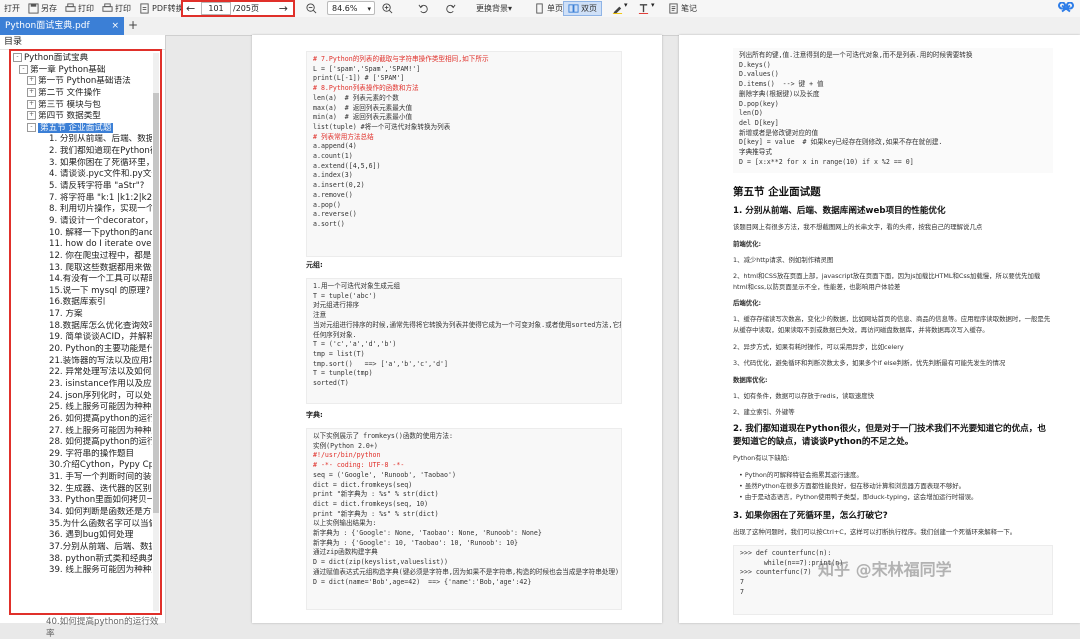 The image size is (1080, 639). Describe the element at coordinates (81, 105) in the screenshot. I see `outline-item: + 第三节 模块与包` at that location.